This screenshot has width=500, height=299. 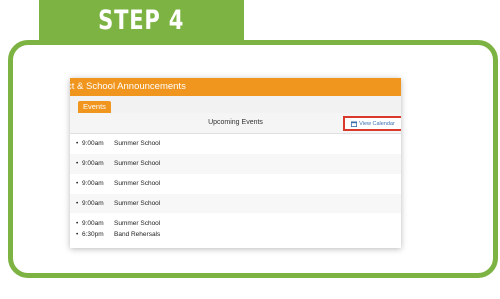 I want to click on step-title: STEP 4, so click(x=141, y=20).